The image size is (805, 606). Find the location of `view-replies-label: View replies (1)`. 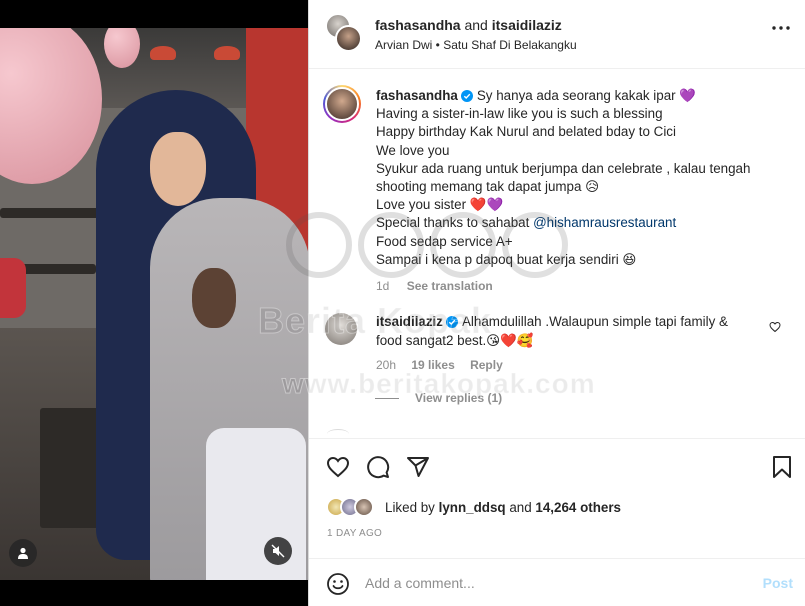

view-replies-label: View replies (1) is located at coordinates (459, 398).